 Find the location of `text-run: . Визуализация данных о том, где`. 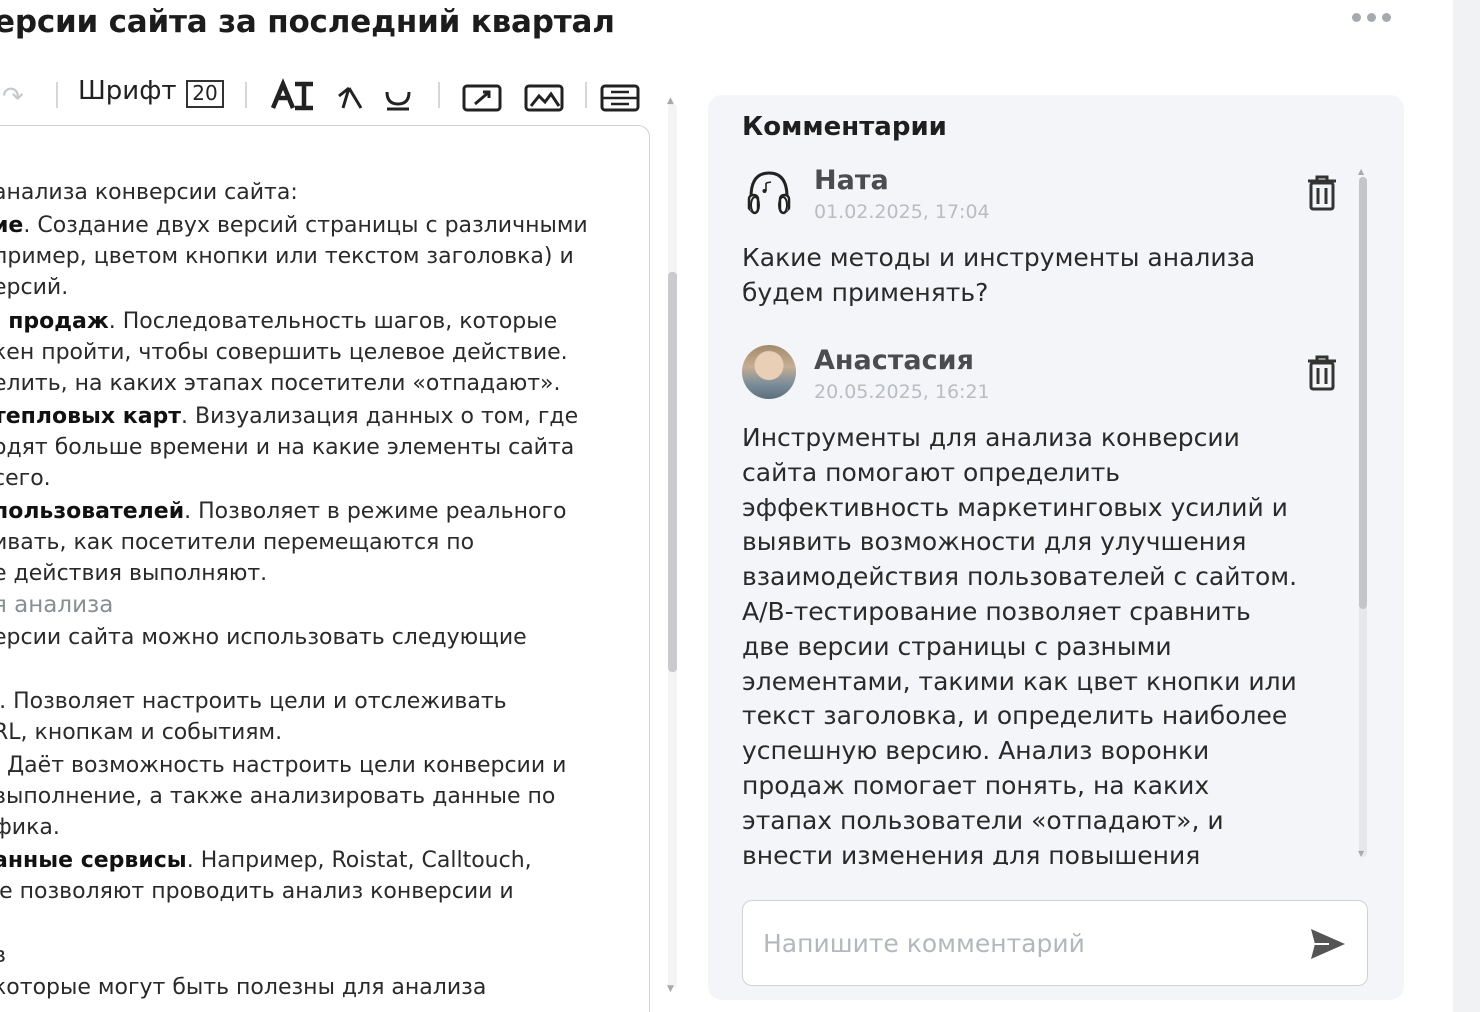

text-run: . Визуализация данных о том, где is located at coordinates (380, 416).